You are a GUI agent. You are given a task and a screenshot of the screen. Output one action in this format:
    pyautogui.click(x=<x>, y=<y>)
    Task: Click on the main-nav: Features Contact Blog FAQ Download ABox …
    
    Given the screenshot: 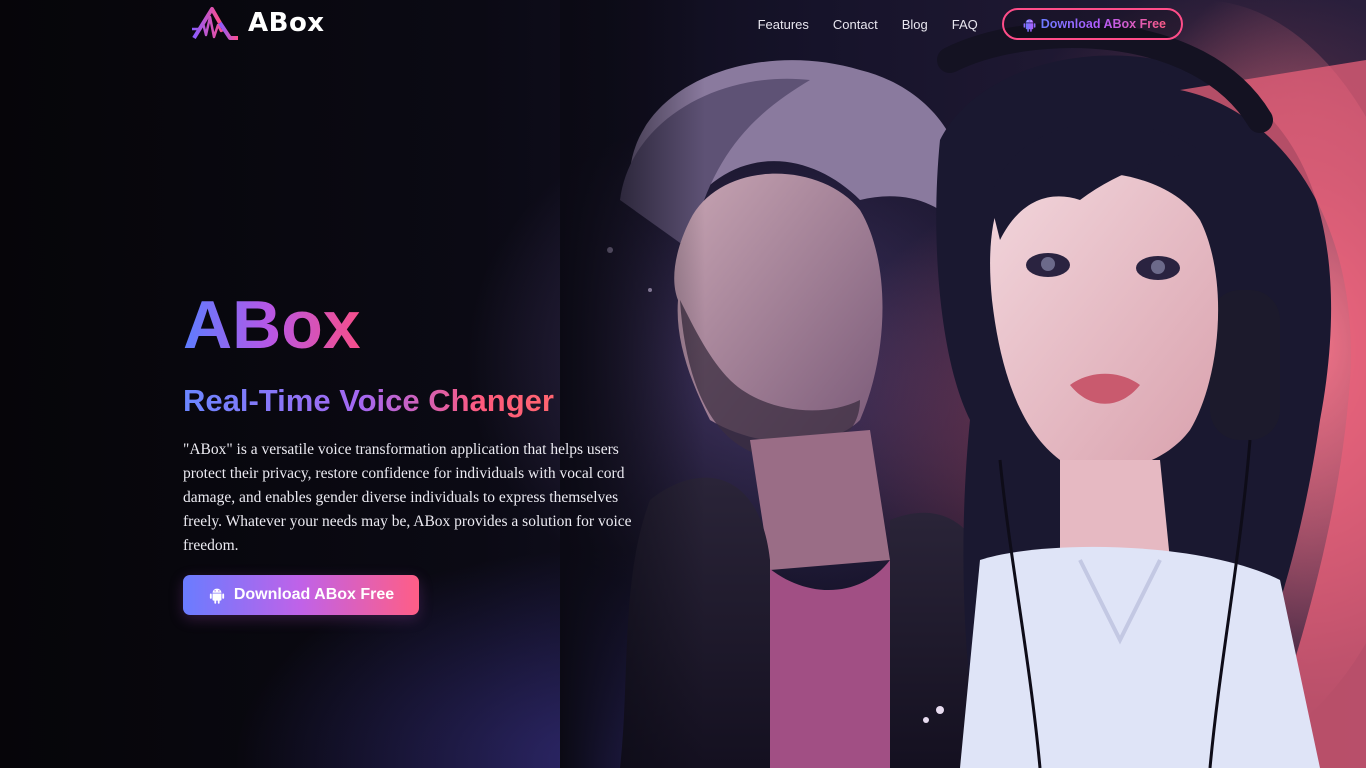 What is the action you would take?
    pyautogui.click(x=970, y=24)
    